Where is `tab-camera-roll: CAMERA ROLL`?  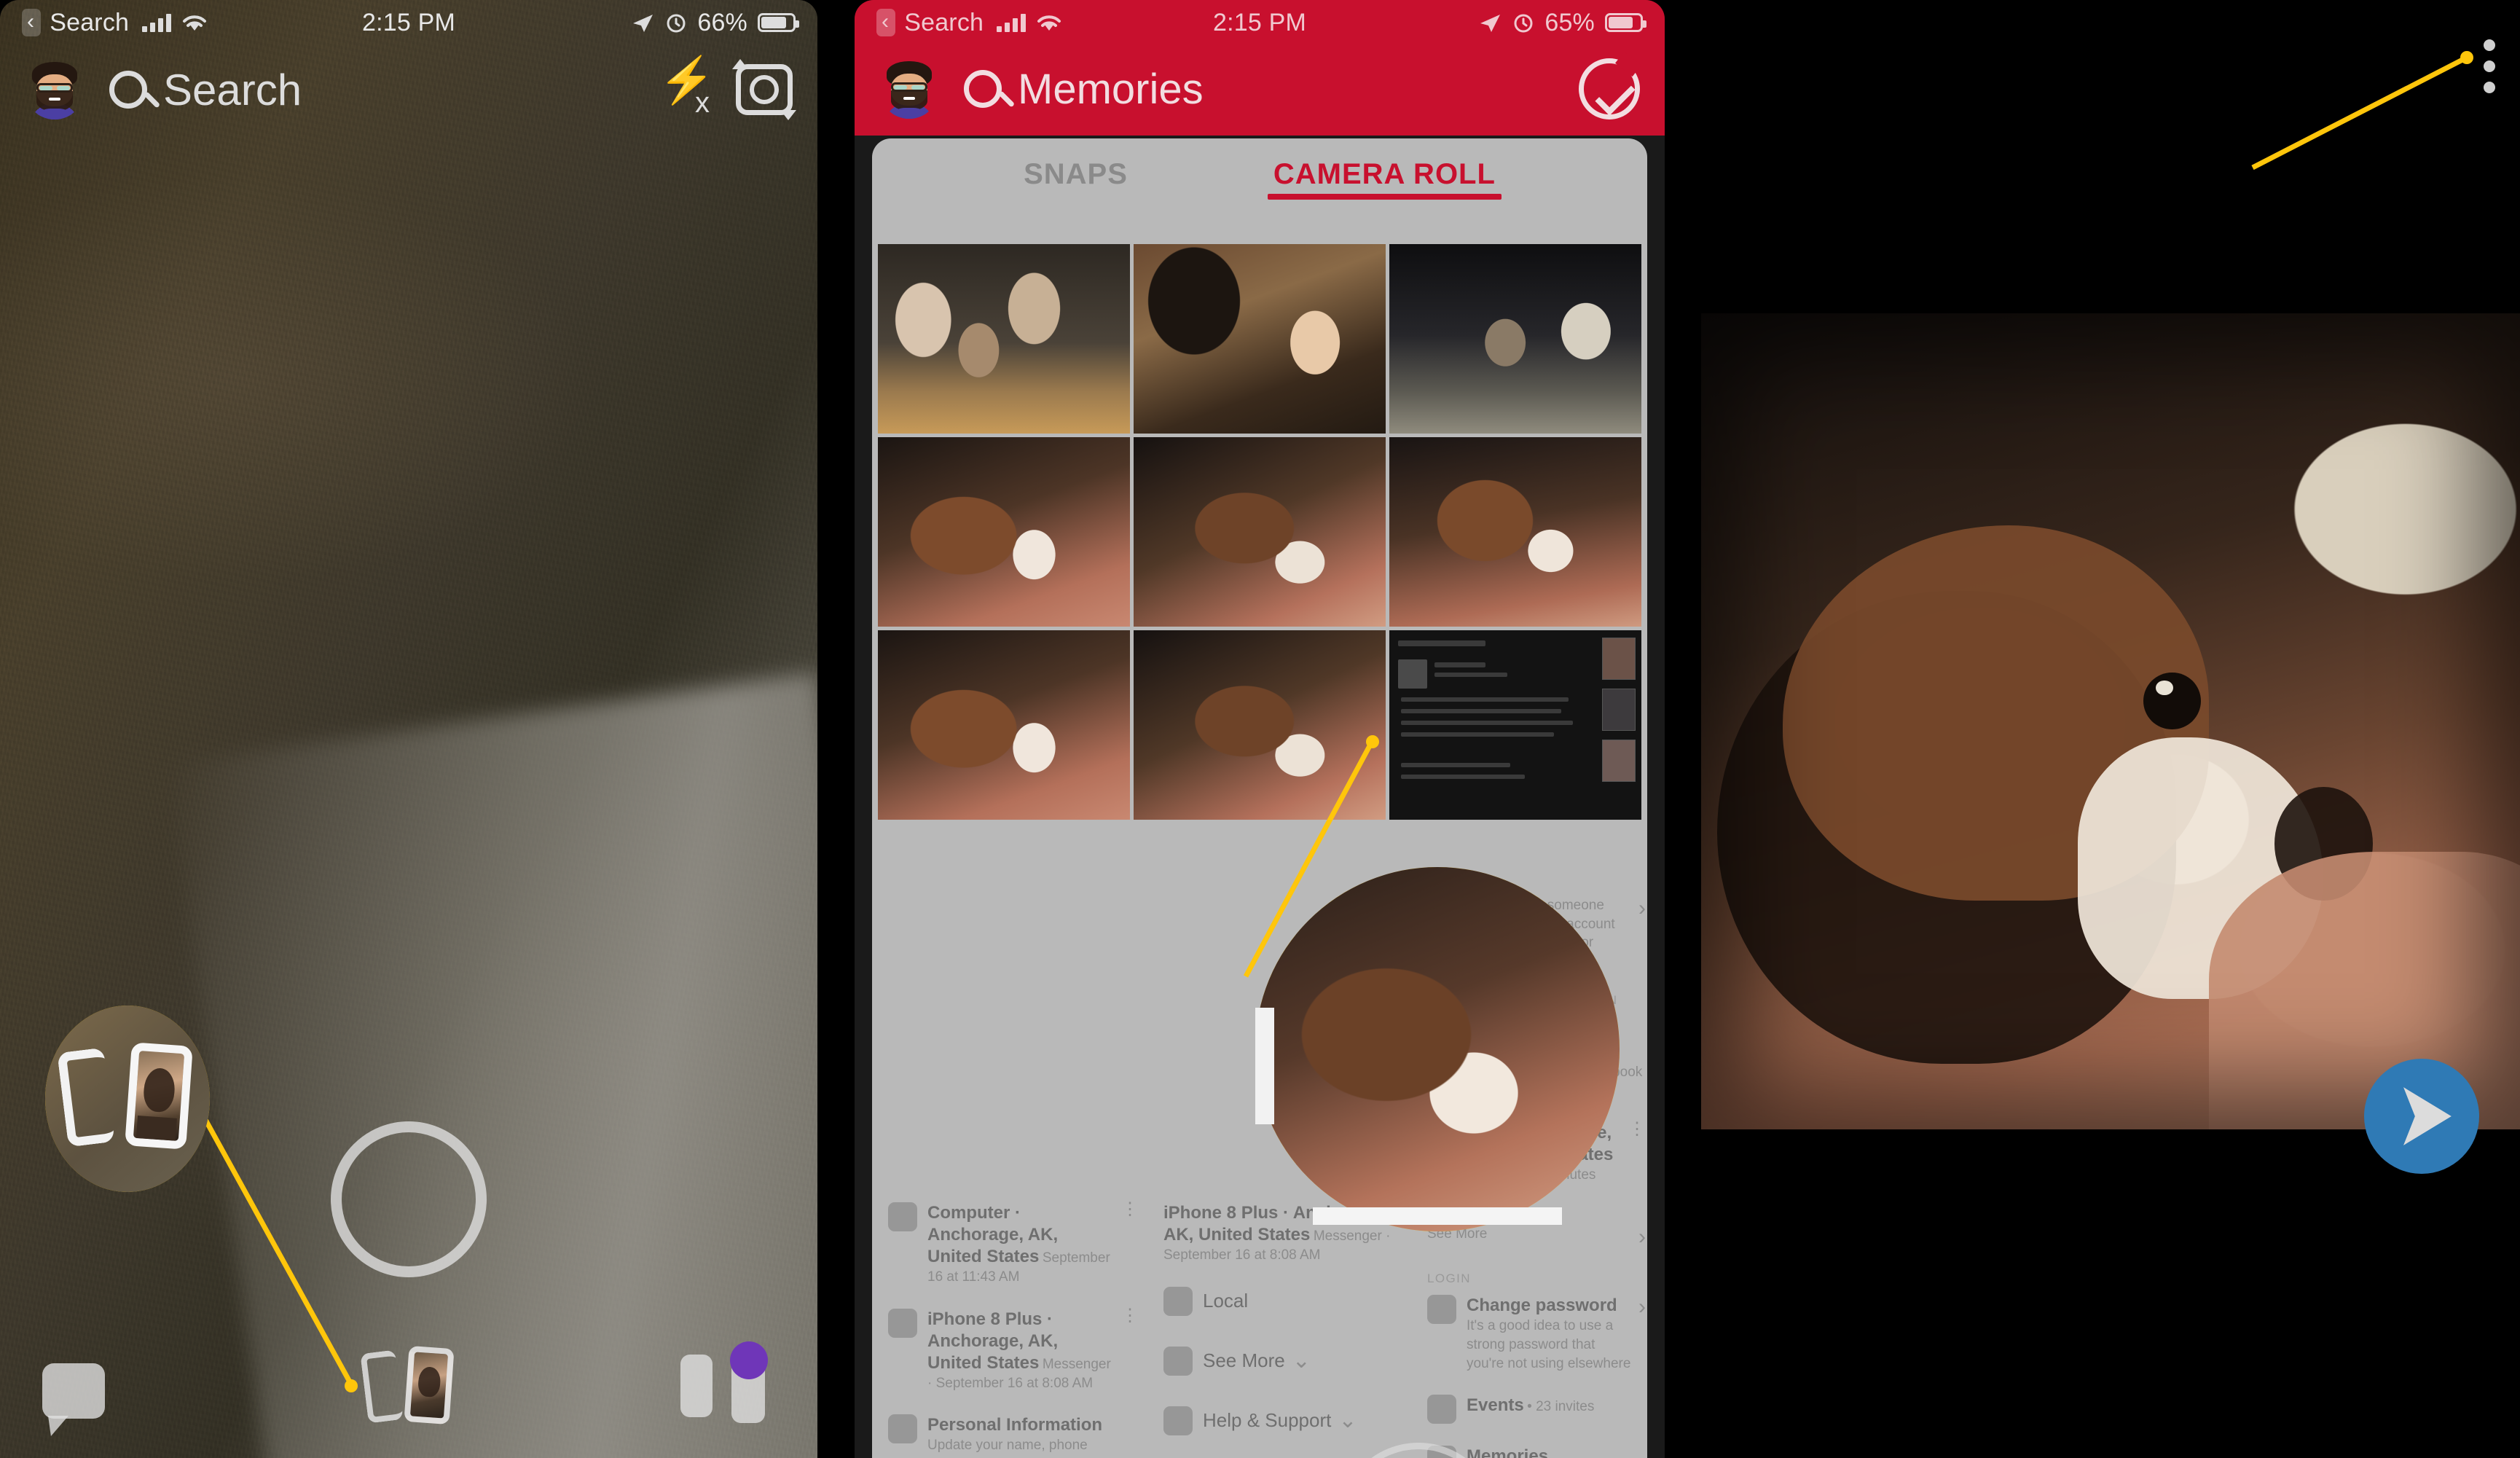
tab-camera-roll: CAMERA ROLL is located at coordinates (1384, 179).